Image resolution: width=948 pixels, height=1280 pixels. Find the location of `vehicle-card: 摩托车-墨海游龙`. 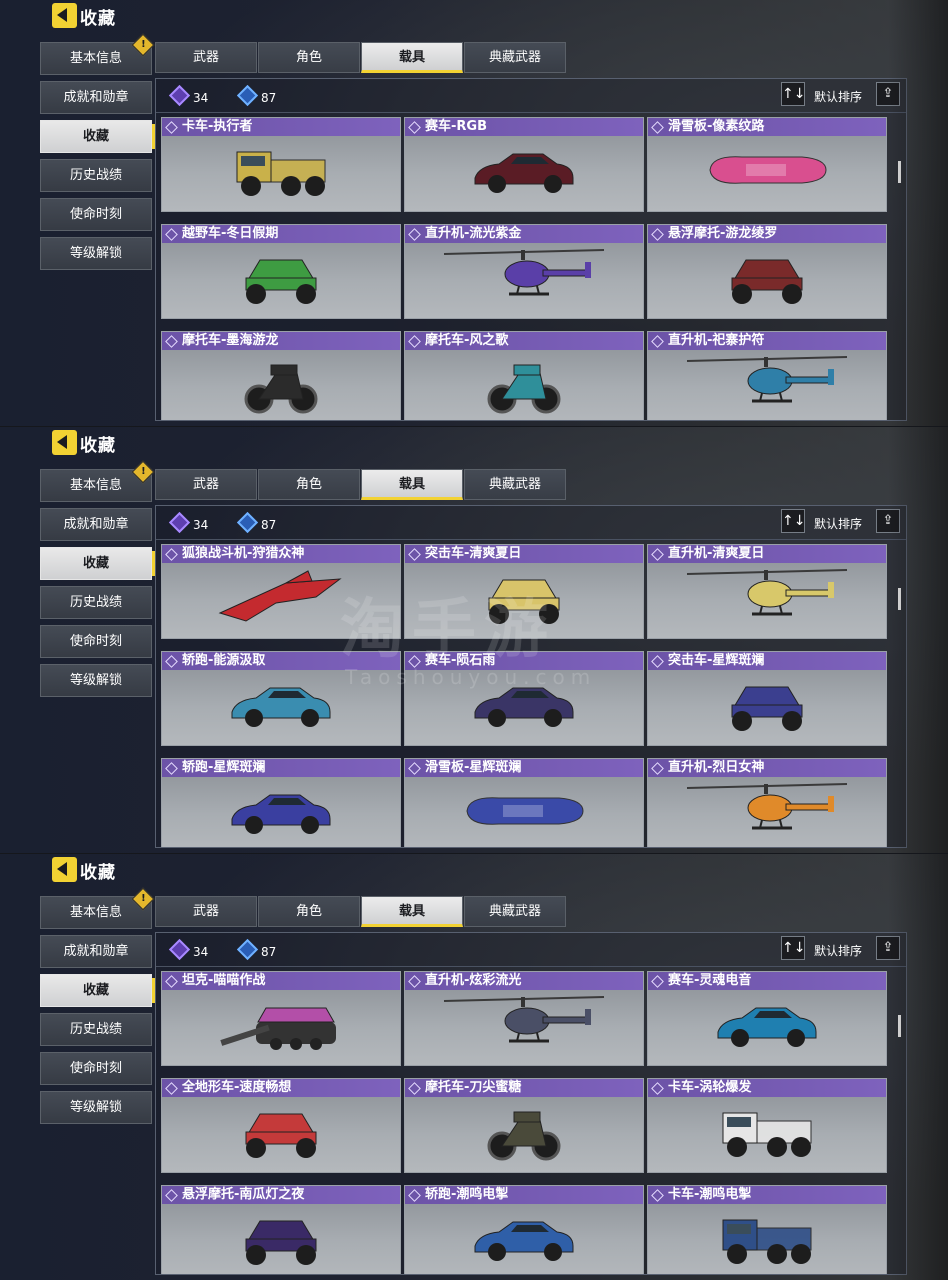

vehicle-card: 摩托车-墨海游龙 is located at coordinates (281, 375).